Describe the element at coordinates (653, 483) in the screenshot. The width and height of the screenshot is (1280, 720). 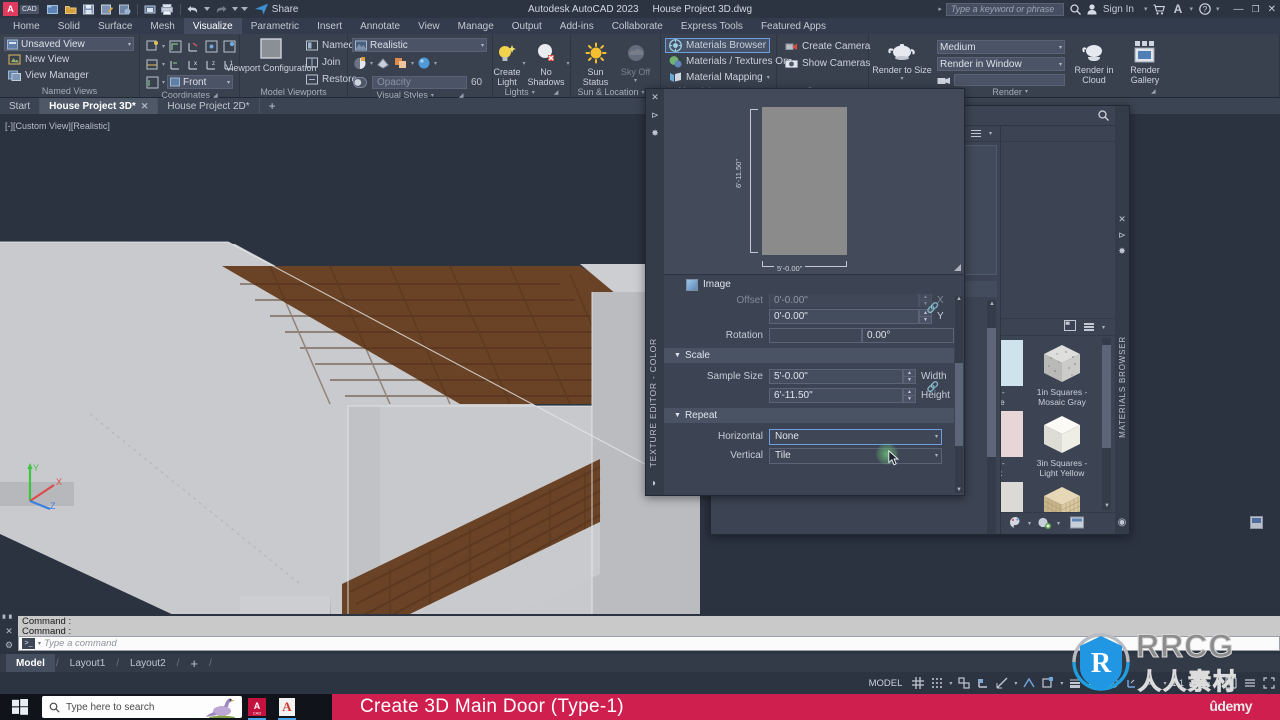
I see `texture-editor-palette-icon: ◑` at that location.